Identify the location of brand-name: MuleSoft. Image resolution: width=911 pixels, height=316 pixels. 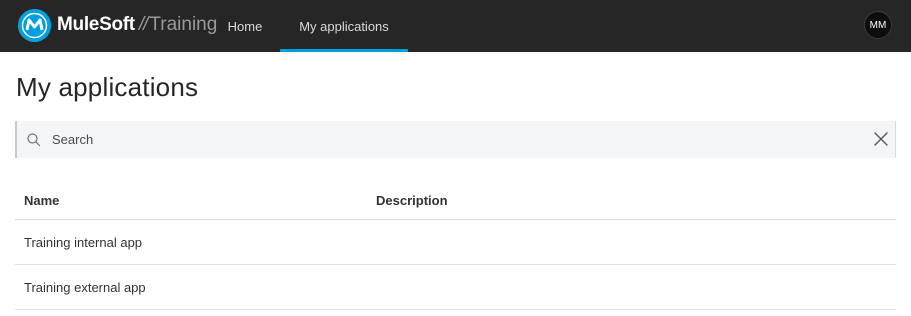
(96, 24).